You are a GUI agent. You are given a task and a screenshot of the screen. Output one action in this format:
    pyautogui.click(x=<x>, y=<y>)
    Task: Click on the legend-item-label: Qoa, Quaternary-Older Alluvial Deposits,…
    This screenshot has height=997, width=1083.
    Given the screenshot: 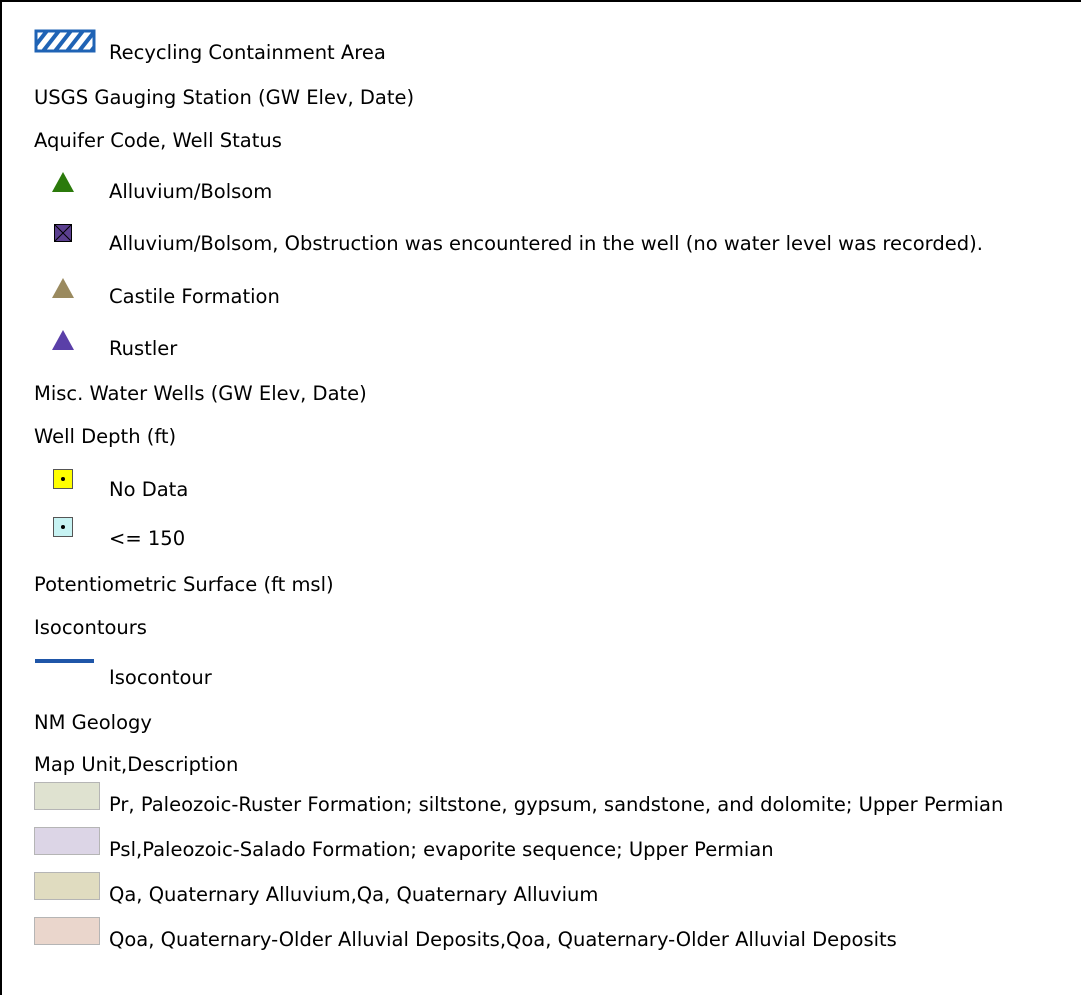 What is the action you would take?
    pyautogui.click(x=503, y=939)
    